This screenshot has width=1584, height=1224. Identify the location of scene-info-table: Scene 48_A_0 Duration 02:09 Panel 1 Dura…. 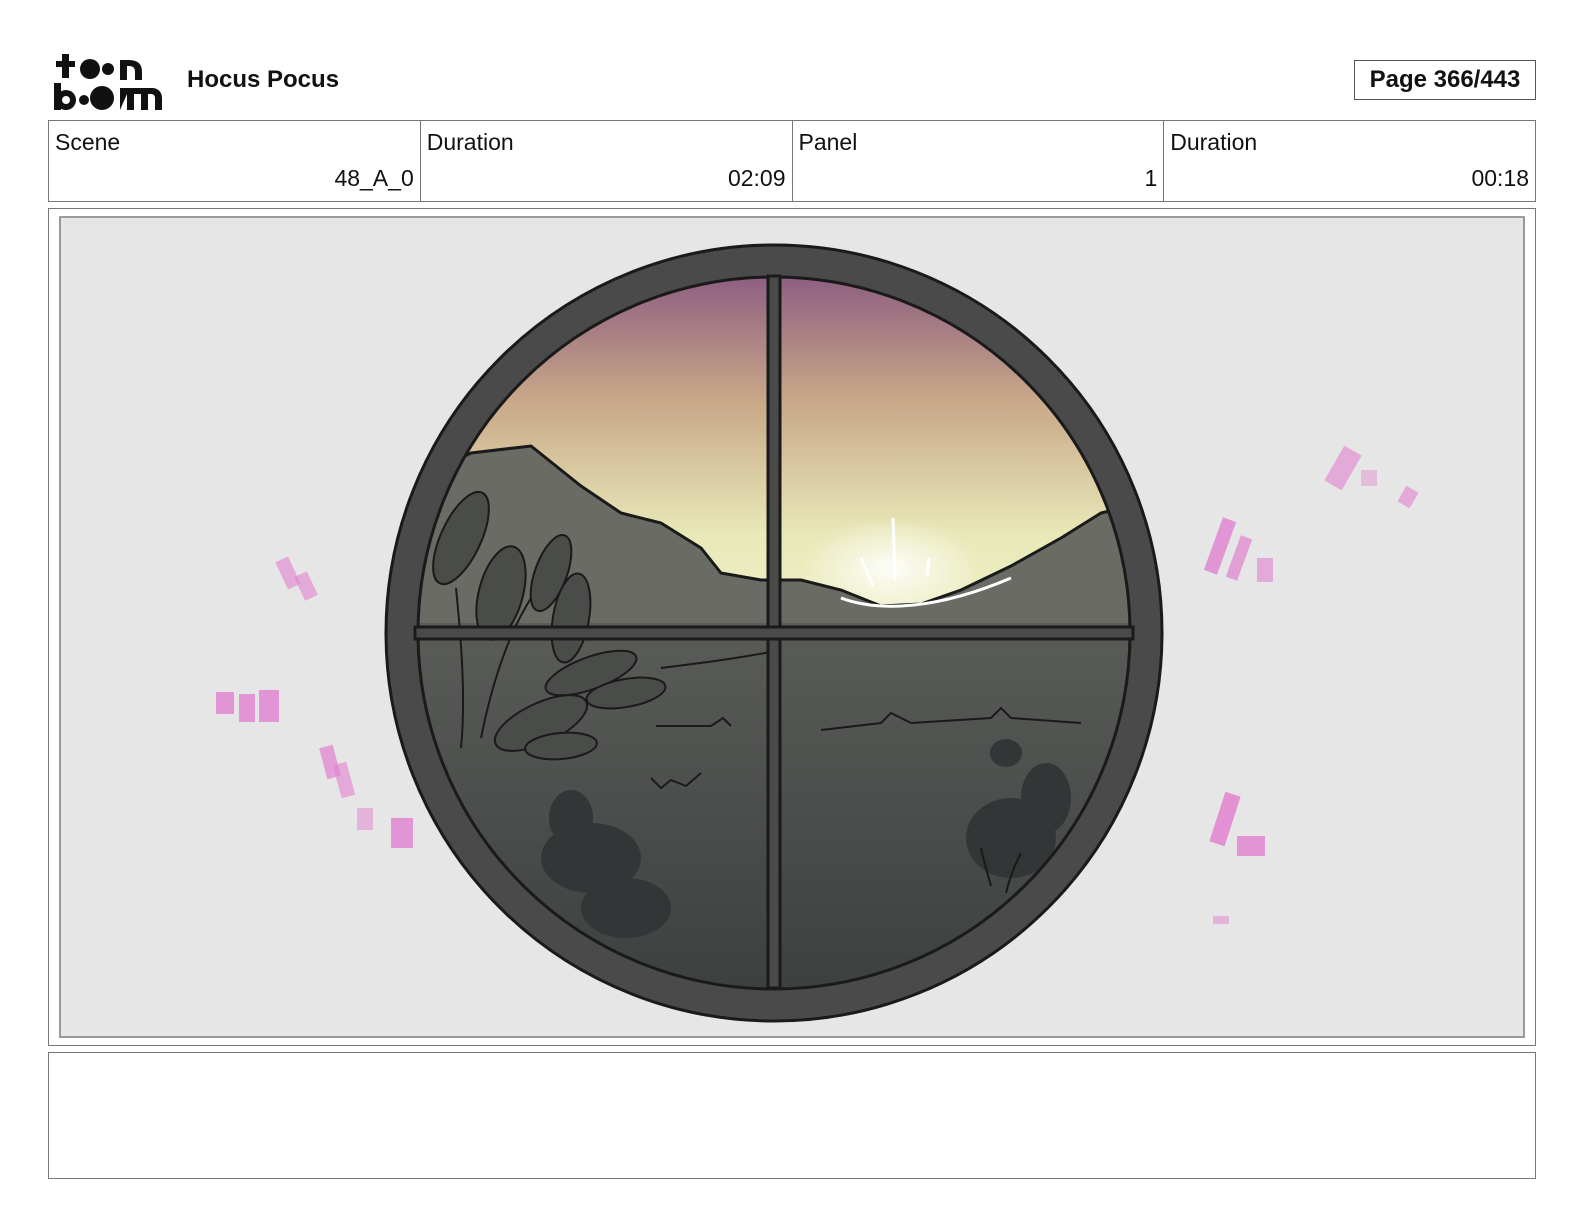
(792, 161).